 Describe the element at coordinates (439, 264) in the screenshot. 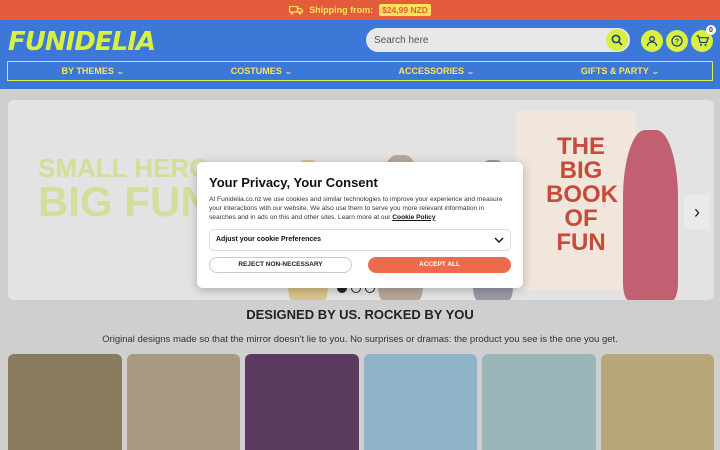

I see `accept-all-button: ACCEPT ALL` at that location.